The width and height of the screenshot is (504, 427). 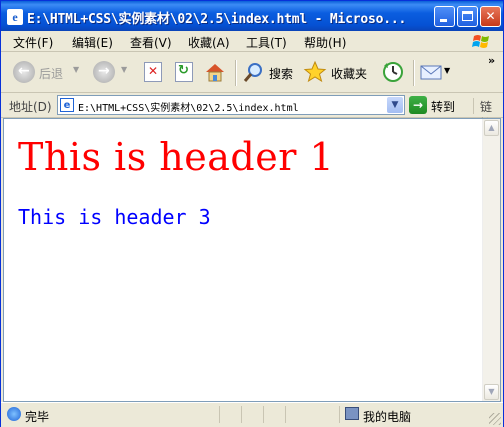 I want to click on status-bar: 完毕 我的电脑, so click(x=252, y=414).